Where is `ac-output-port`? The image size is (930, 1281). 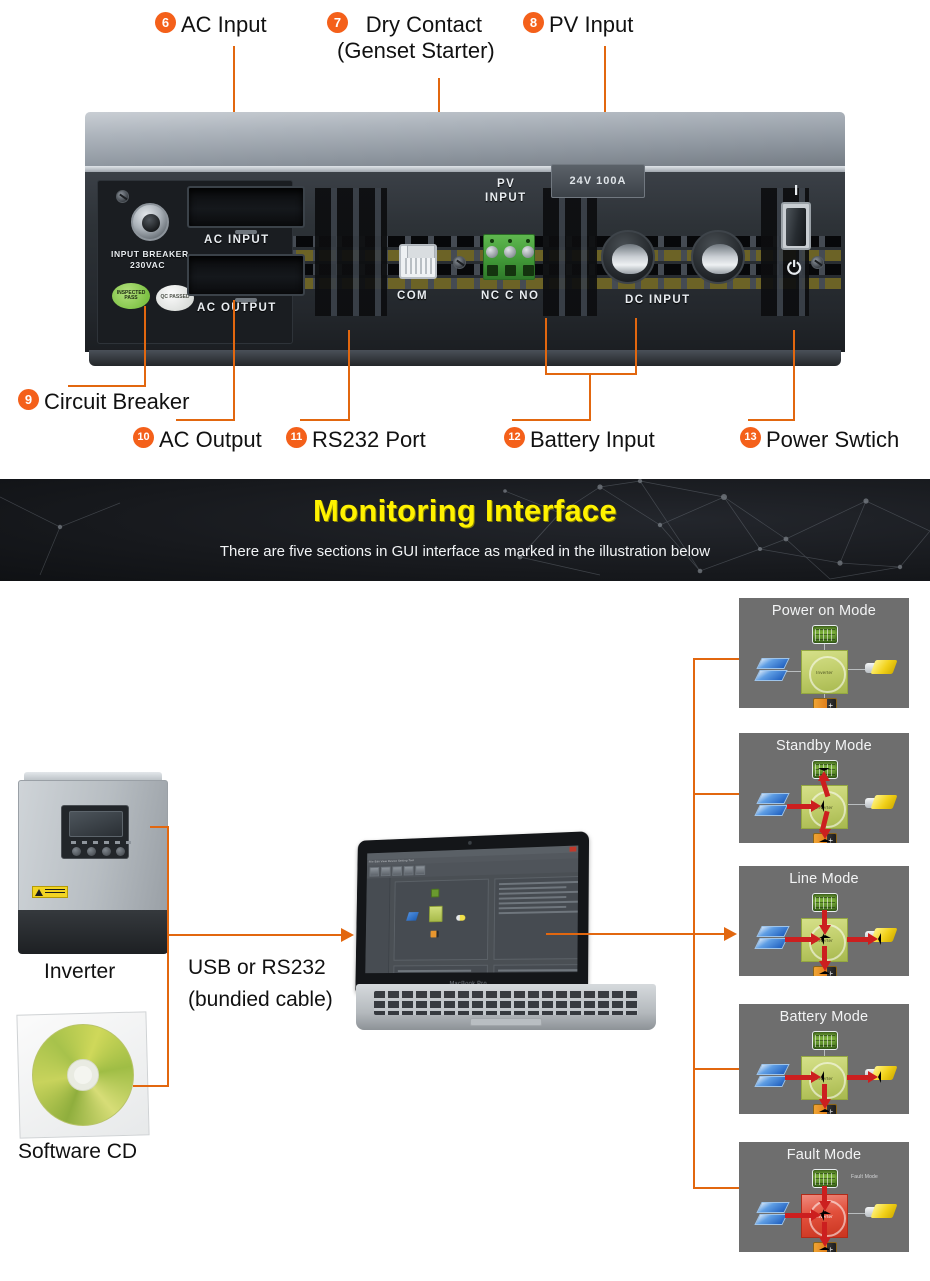 ac-output-port is located at coordinates (246, 275).